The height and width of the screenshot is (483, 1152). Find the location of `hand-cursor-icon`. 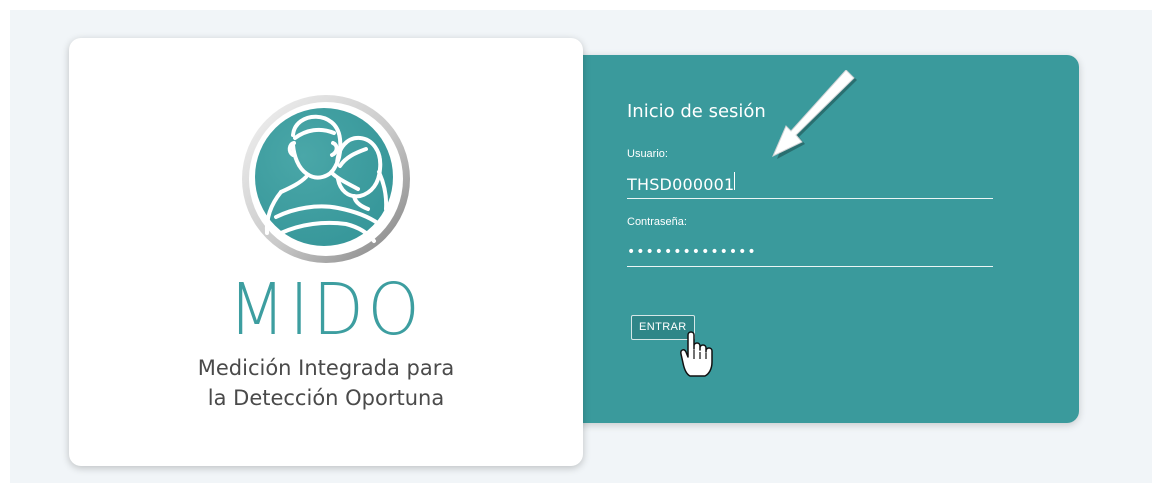

hand-cursor-icon is located at coordinates (697, 354).